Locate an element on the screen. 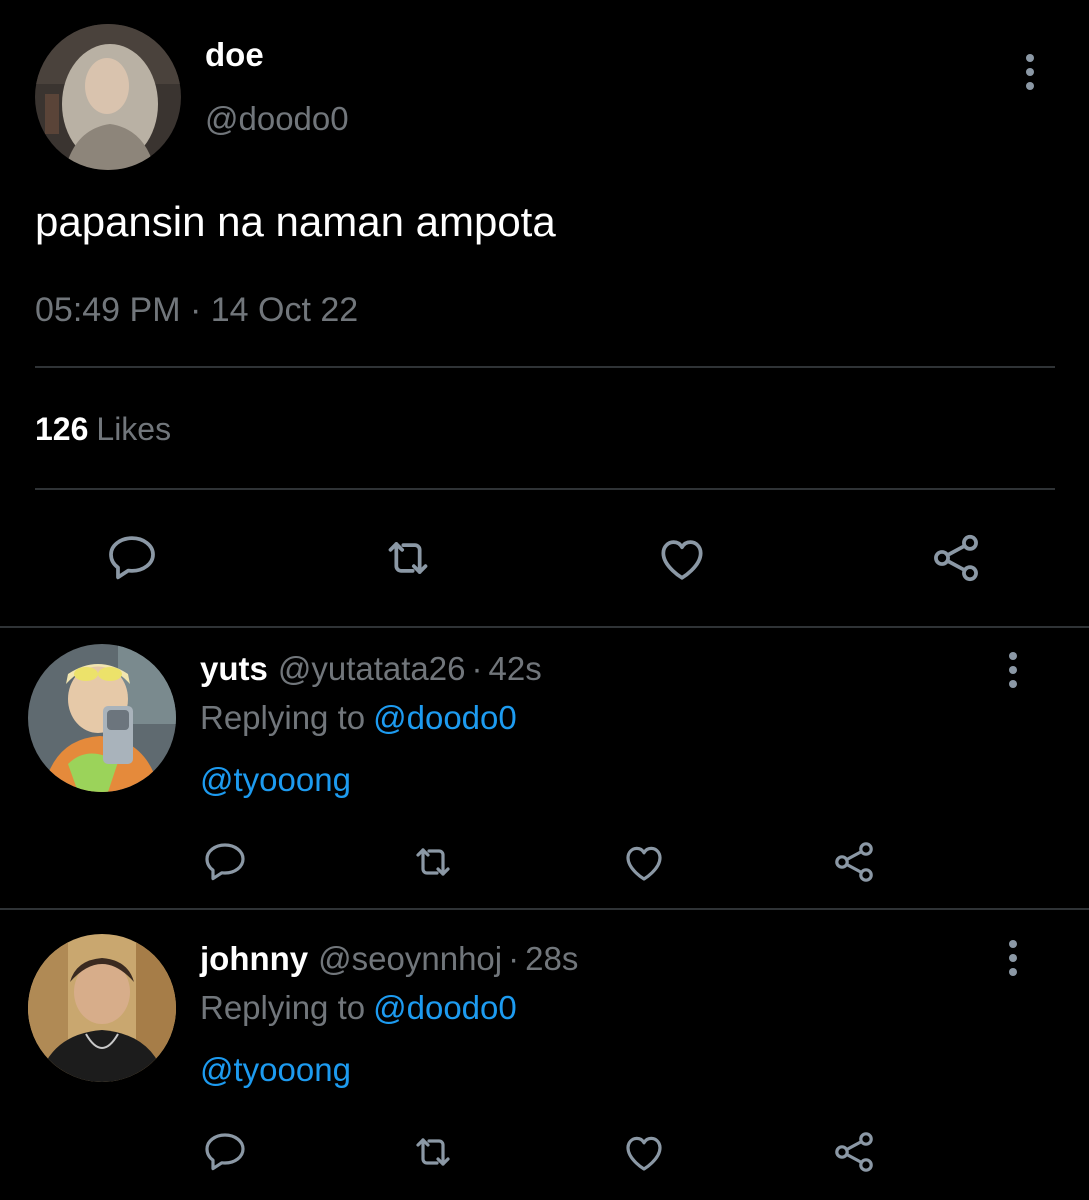  reply-author-name: johnny is located at coordinates (254, 958).